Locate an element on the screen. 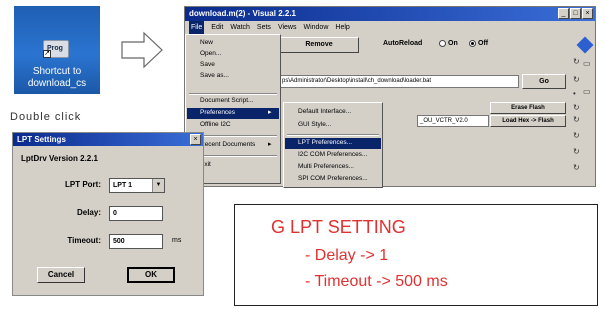 This screenshot has height=309, width=605. menu-item-new: New is located at coordinates (206, 42).